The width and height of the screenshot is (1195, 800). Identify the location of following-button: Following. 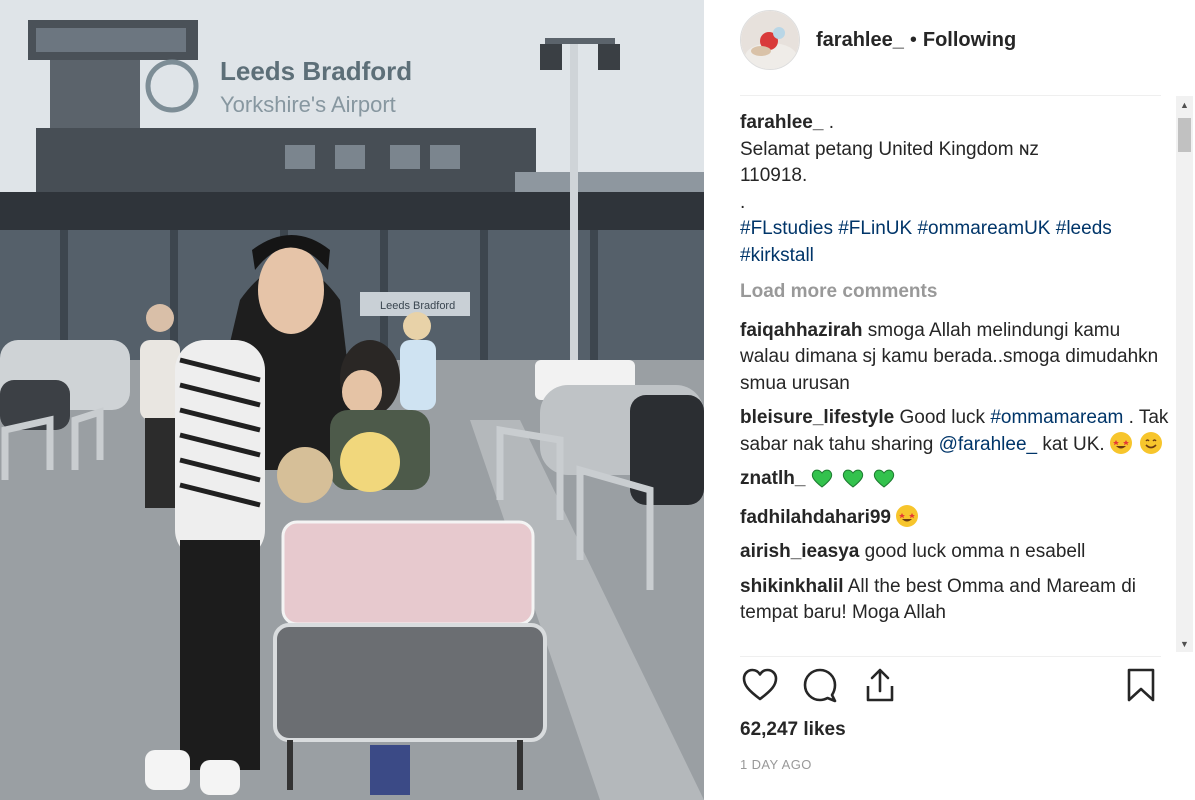
(969, 40).